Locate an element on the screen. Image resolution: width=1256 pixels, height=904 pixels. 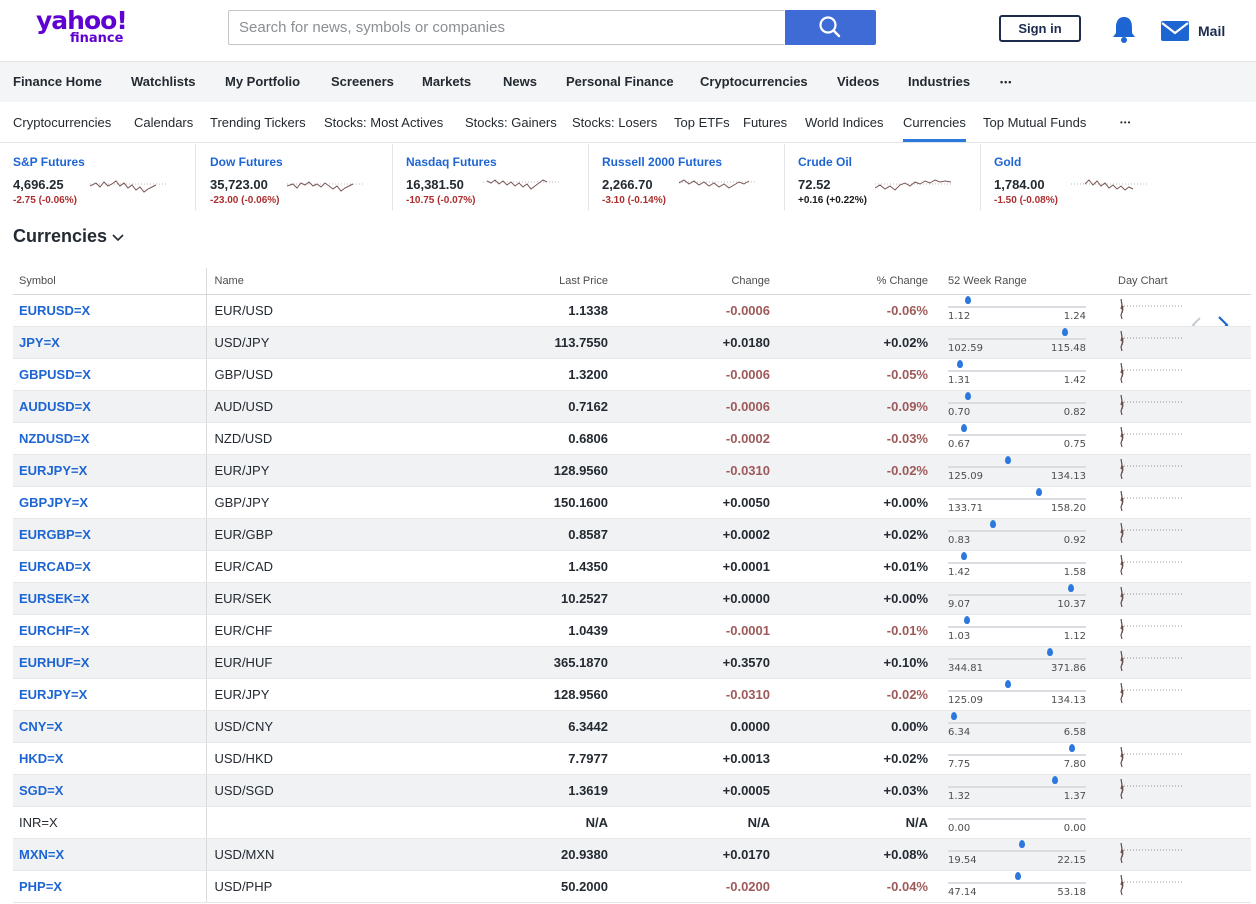
symbol-link: NZDUSD=X is located at coordinates (110, 438).